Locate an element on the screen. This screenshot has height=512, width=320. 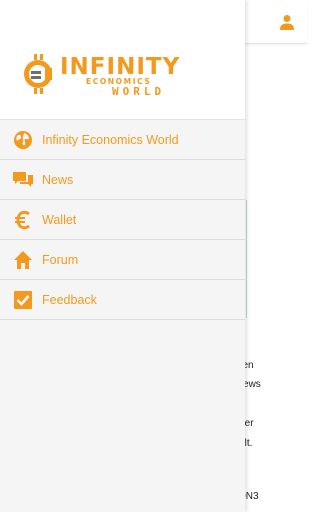
menu-item-feedback: Feedback is located at coordinates (122, 300).